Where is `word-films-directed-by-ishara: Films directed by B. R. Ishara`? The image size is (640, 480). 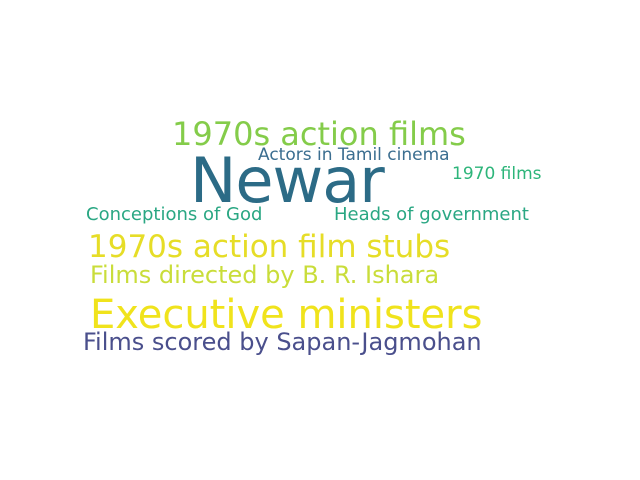 word-films-directed-by-ishara: Films directed by B. R. Ishara is located at coordinates (265, 275).